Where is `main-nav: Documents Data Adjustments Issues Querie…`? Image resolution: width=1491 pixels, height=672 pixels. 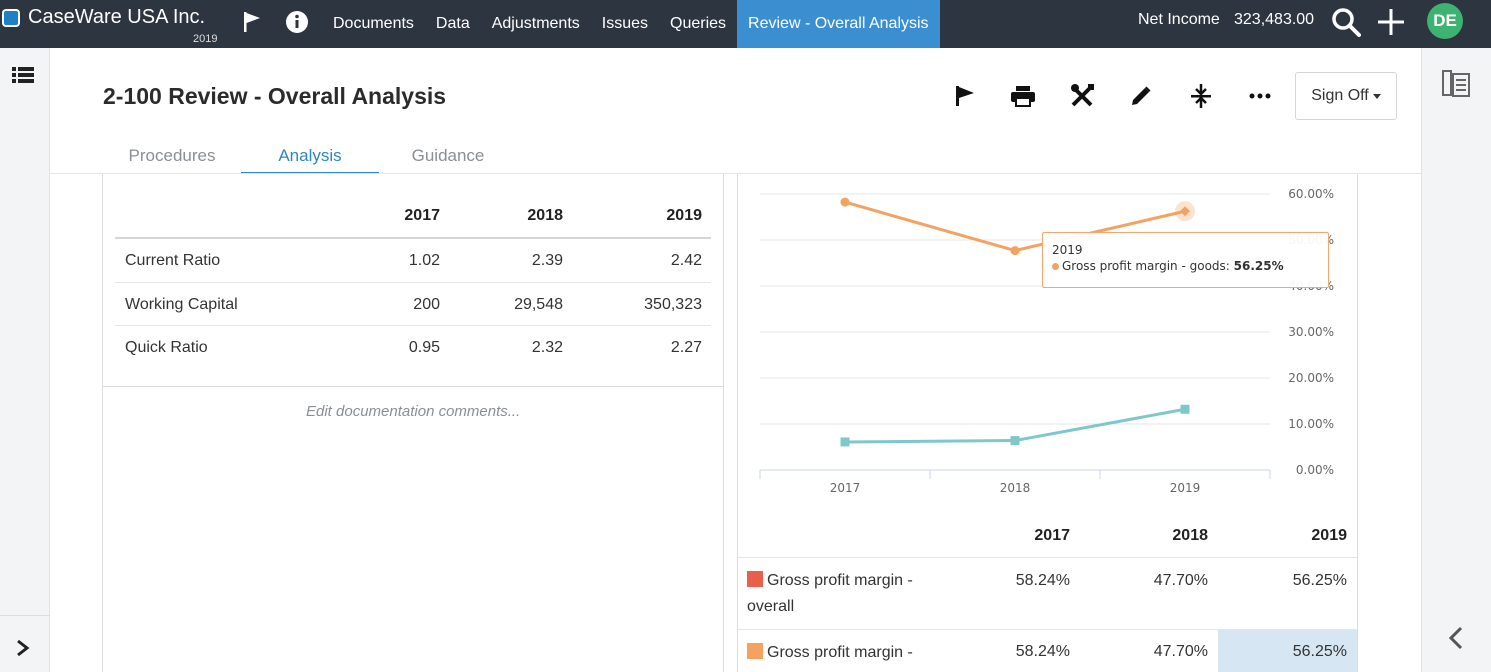
main-nav: Documents Data Adjustments Issues Querie… is located at coordinates (631, 24).